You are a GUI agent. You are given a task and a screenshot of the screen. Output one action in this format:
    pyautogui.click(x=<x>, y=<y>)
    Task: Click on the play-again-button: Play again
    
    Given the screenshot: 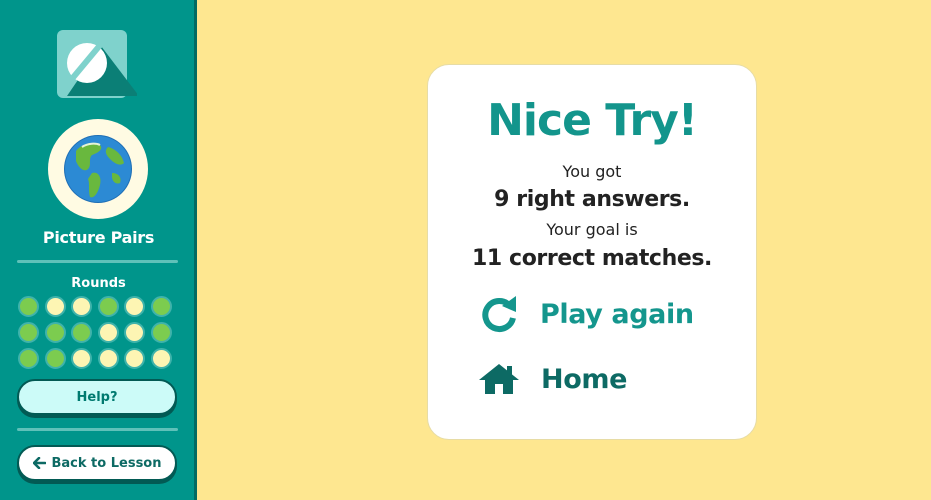 What is the action you would take?
    pyautogui.click(x=587, y=314)
    